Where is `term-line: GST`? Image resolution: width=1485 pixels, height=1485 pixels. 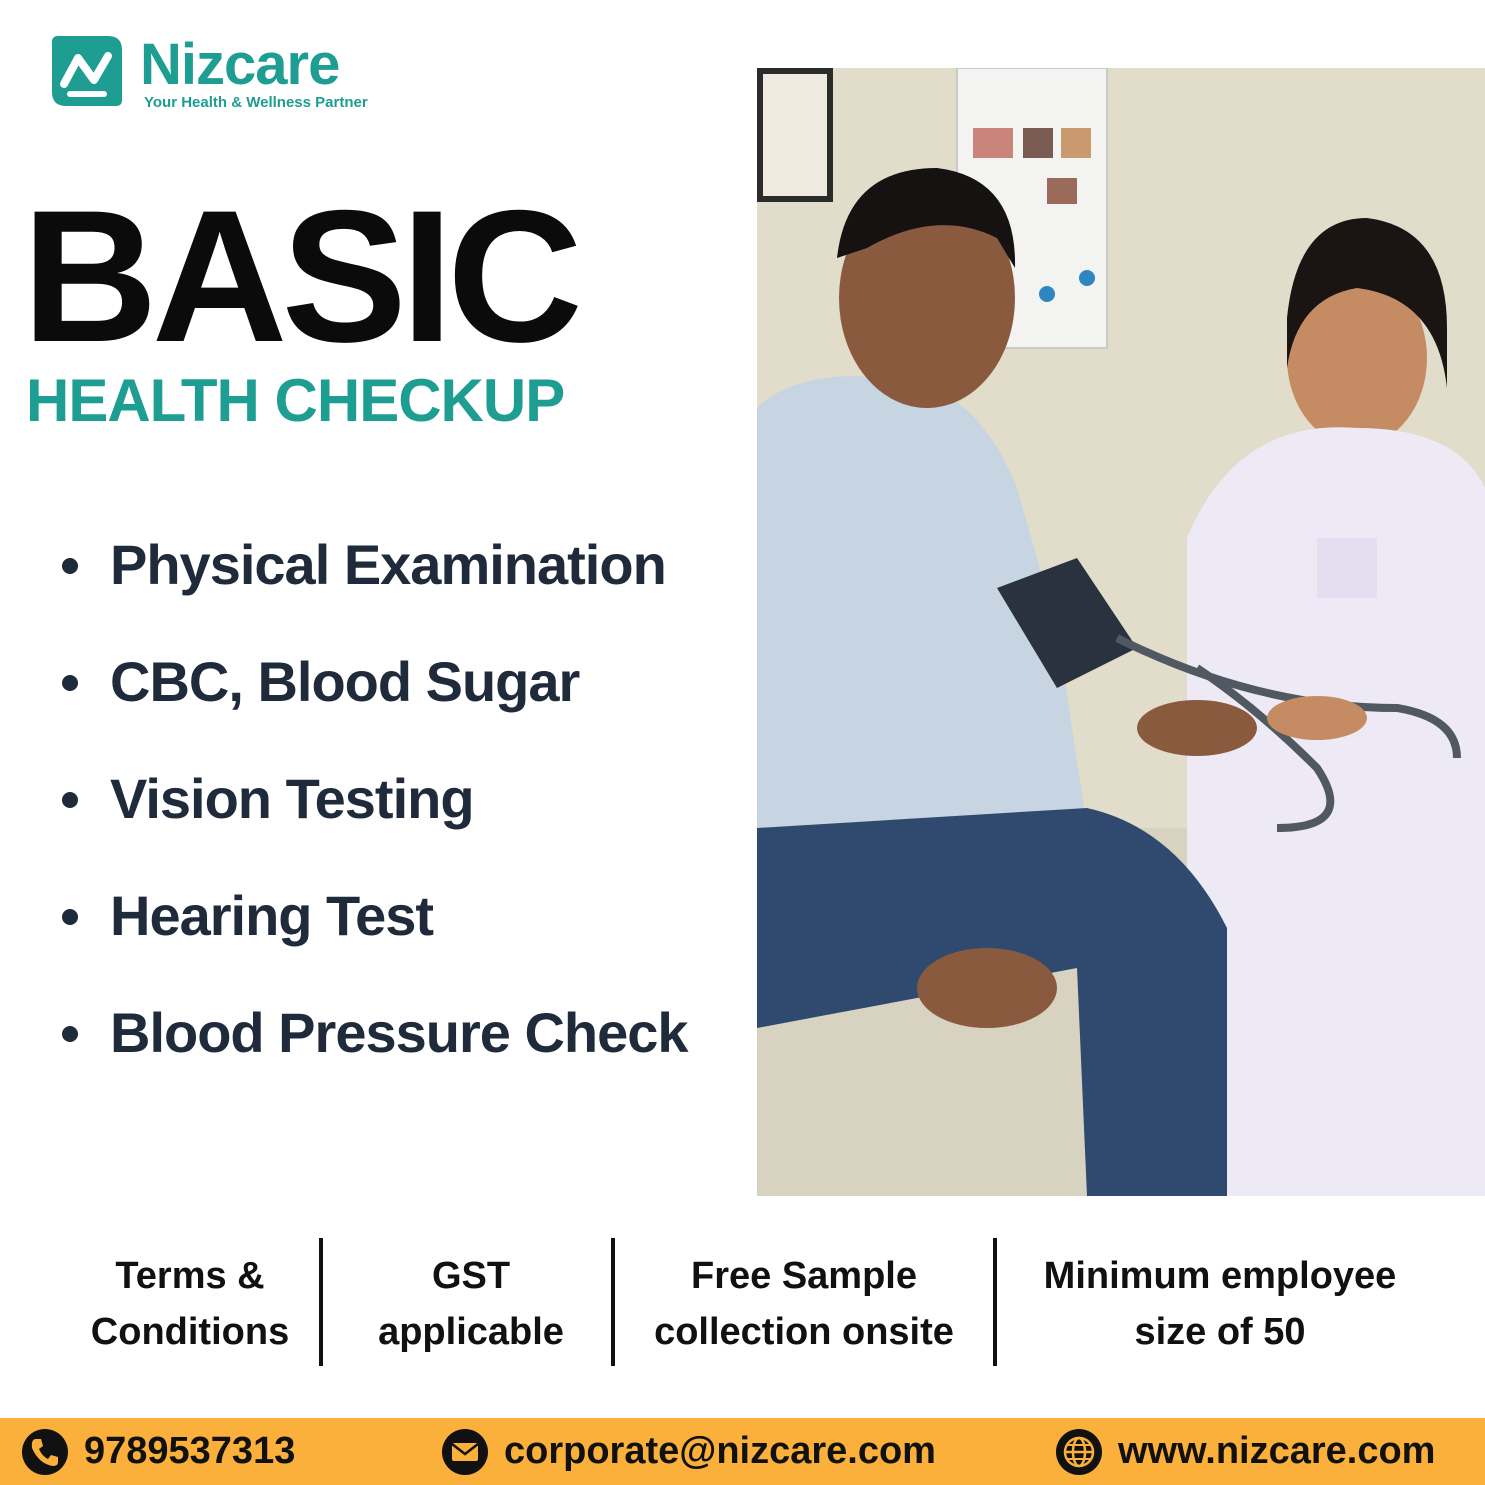
term-line: GST is located at coordinates (471, 1276).